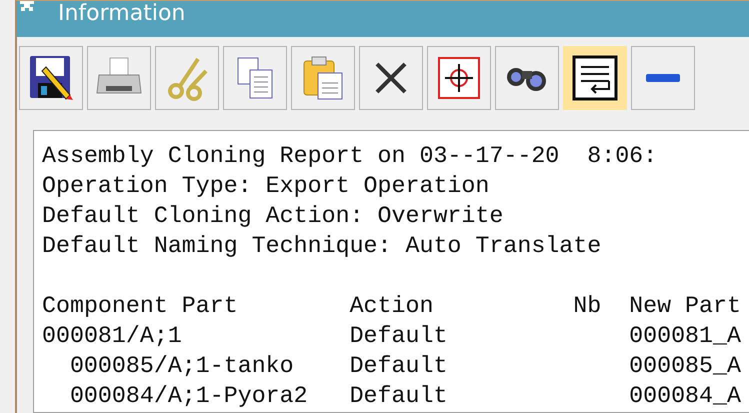  Describe the element at coordinates (685, 306) in the screenshot. I see `column-header: New Part` at that location.